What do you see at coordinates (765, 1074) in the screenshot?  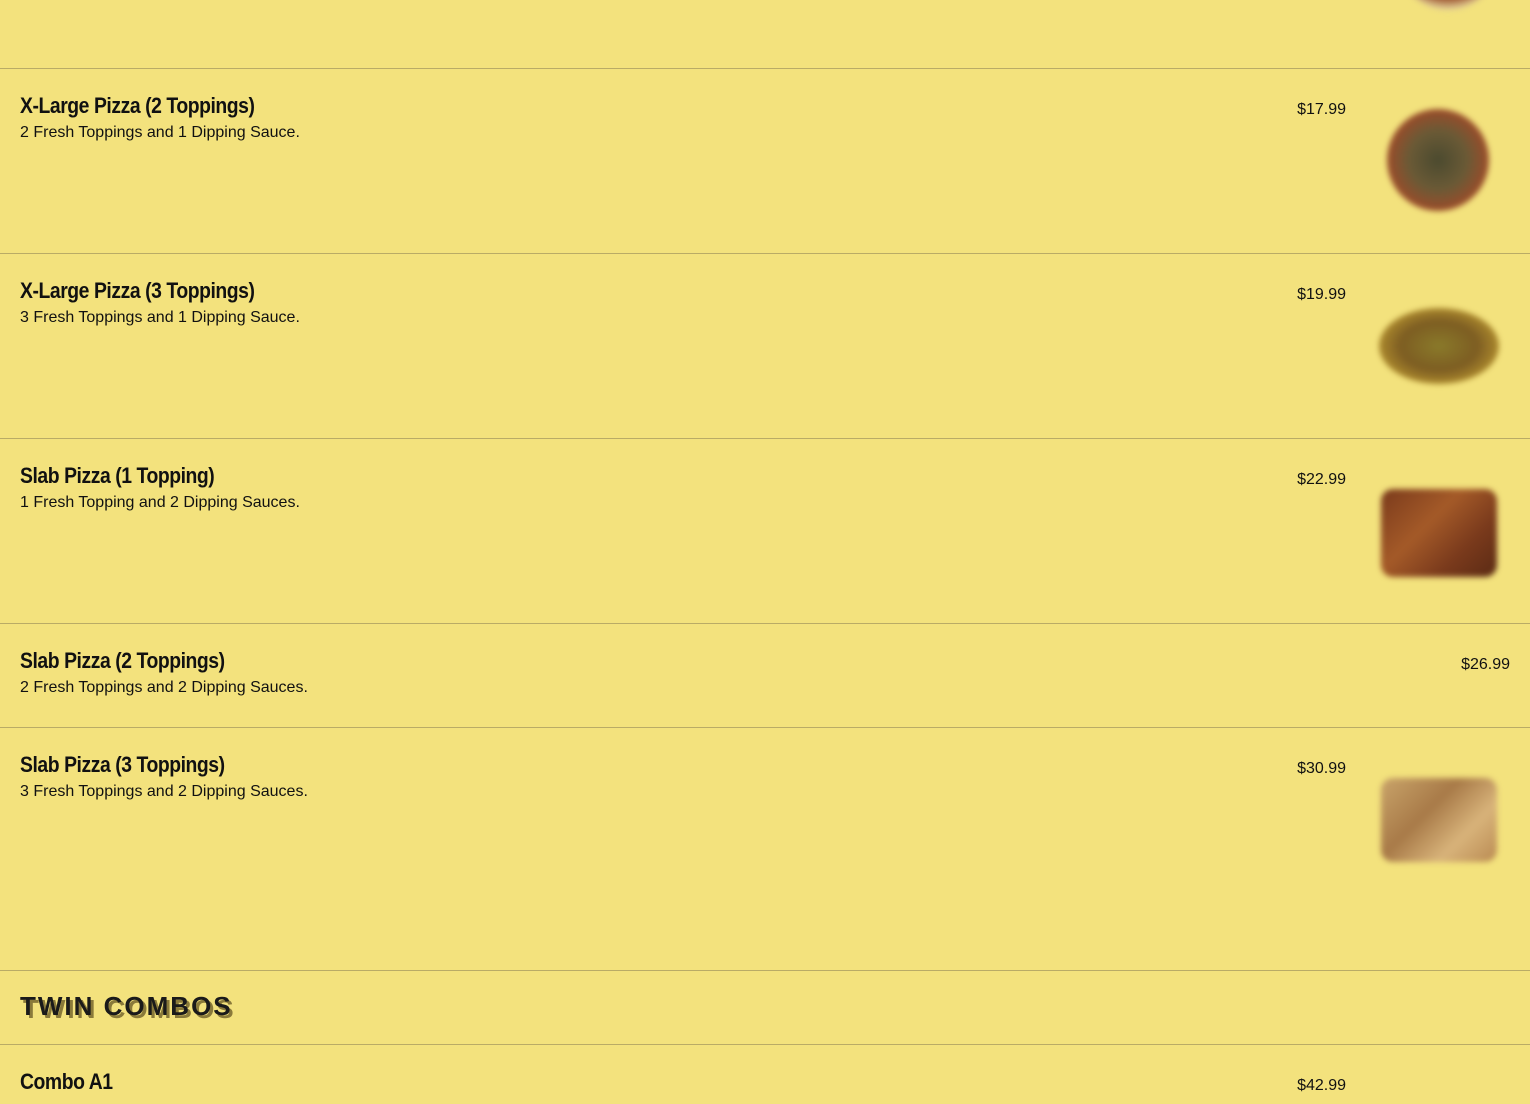 I see `list-item: Combo A1 $42.99` at bounding box center [765, 1074].